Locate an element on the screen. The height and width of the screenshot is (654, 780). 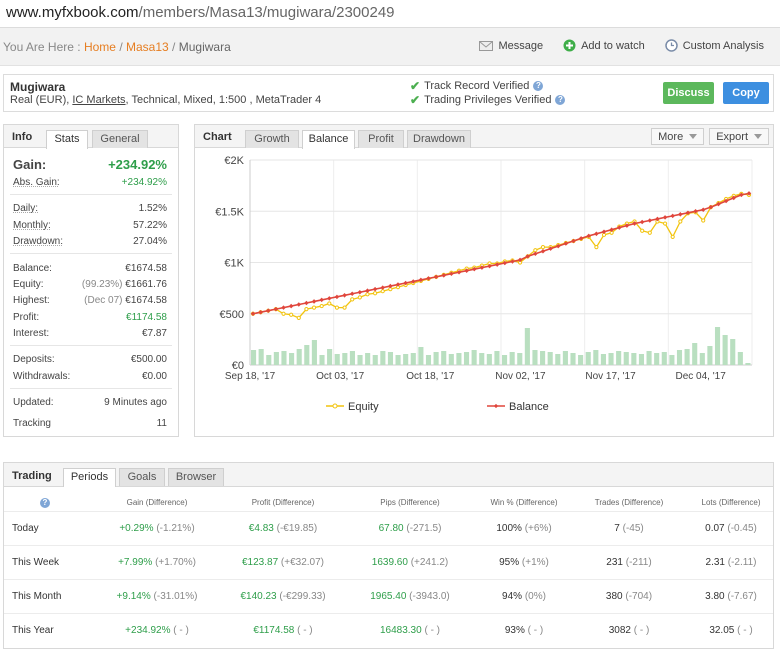
trades-difference: (-45) is located at coordinates (633, 528).